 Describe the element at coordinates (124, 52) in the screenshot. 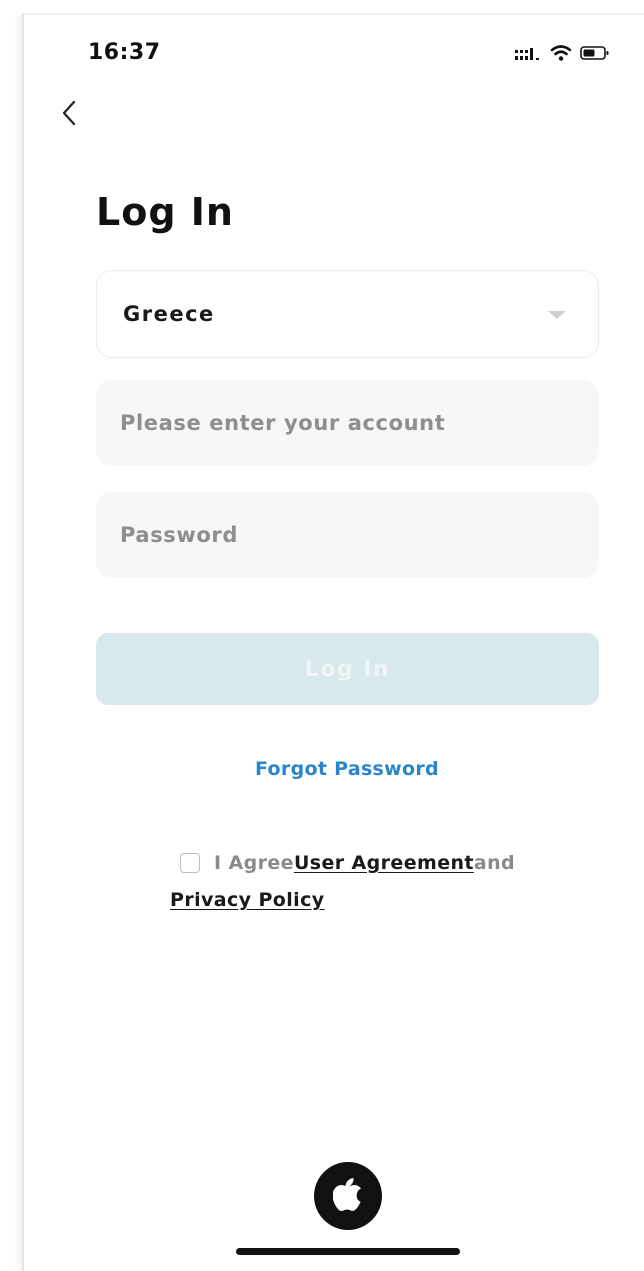

I see `status-time: 16:37` at that location.